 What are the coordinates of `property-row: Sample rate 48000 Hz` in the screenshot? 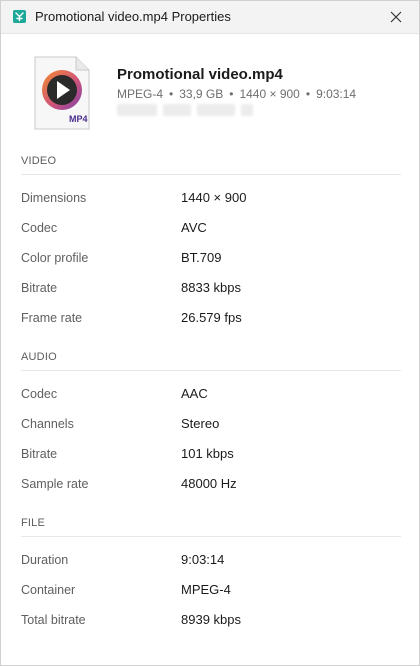 It's located at (211, 485).